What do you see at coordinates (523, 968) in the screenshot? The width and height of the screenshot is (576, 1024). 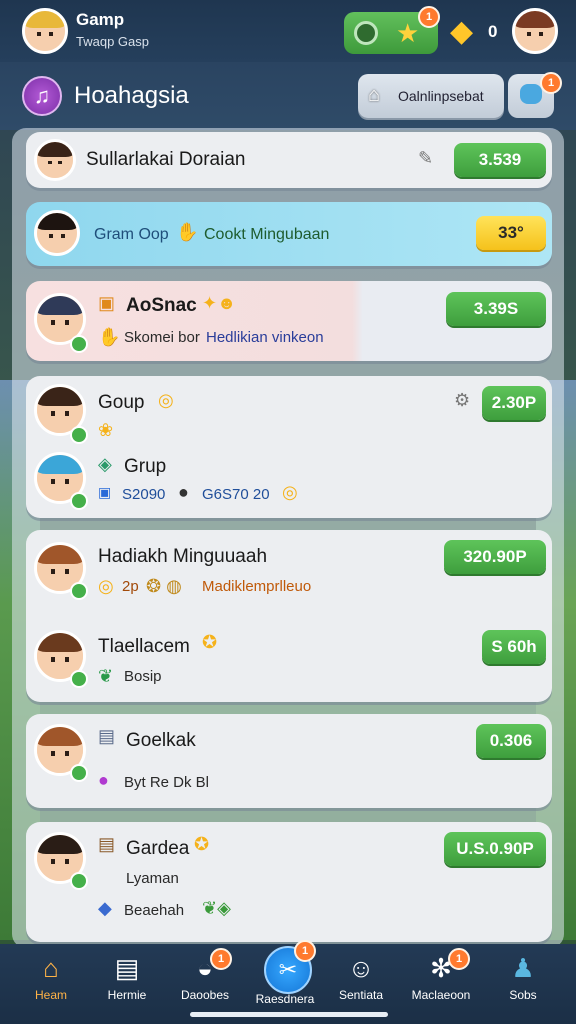 I see `profile-icon: ♟` at bounding box center [523, 968].